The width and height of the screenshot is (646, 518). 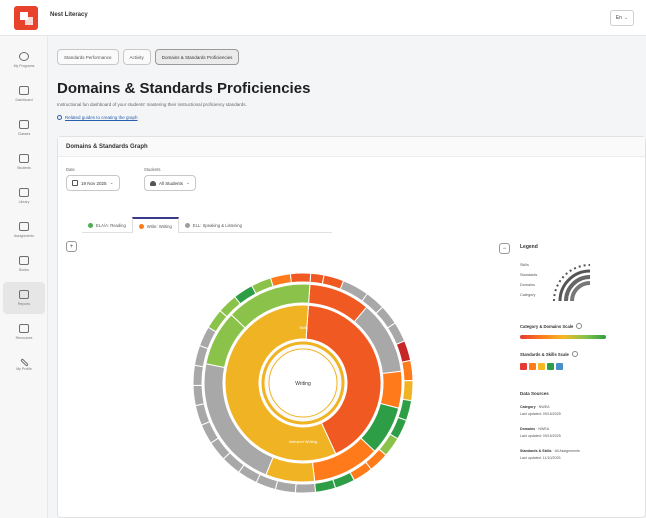 I want to click on users-icon, so click(x=153, y=183).